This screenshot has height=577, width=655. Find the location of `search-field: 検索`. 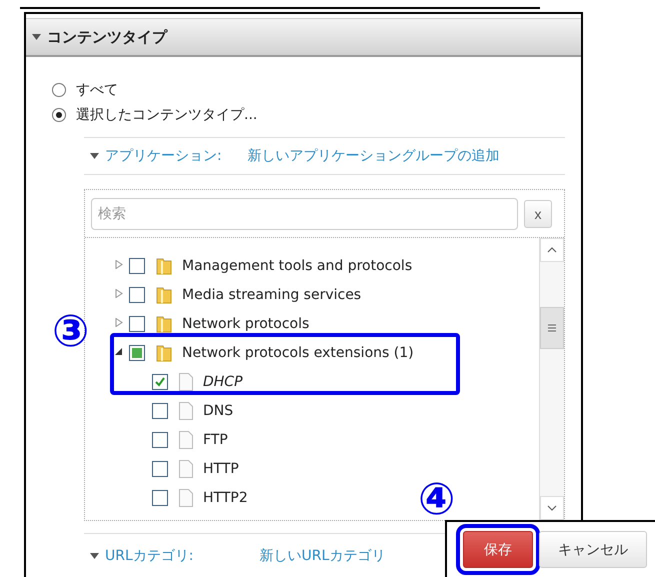

search-field: 検索 is located at coordinates (304, 214).